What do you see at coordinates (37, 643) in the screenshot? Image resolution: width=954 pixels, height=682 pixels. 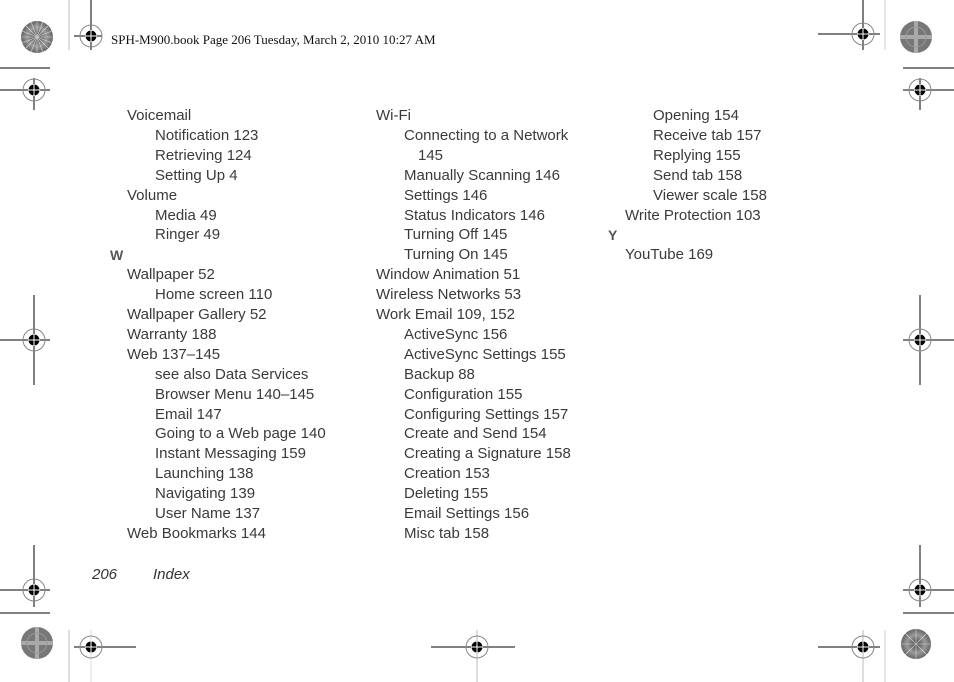 I see `color-target-bottom-left` at bounding box center [37, 643].